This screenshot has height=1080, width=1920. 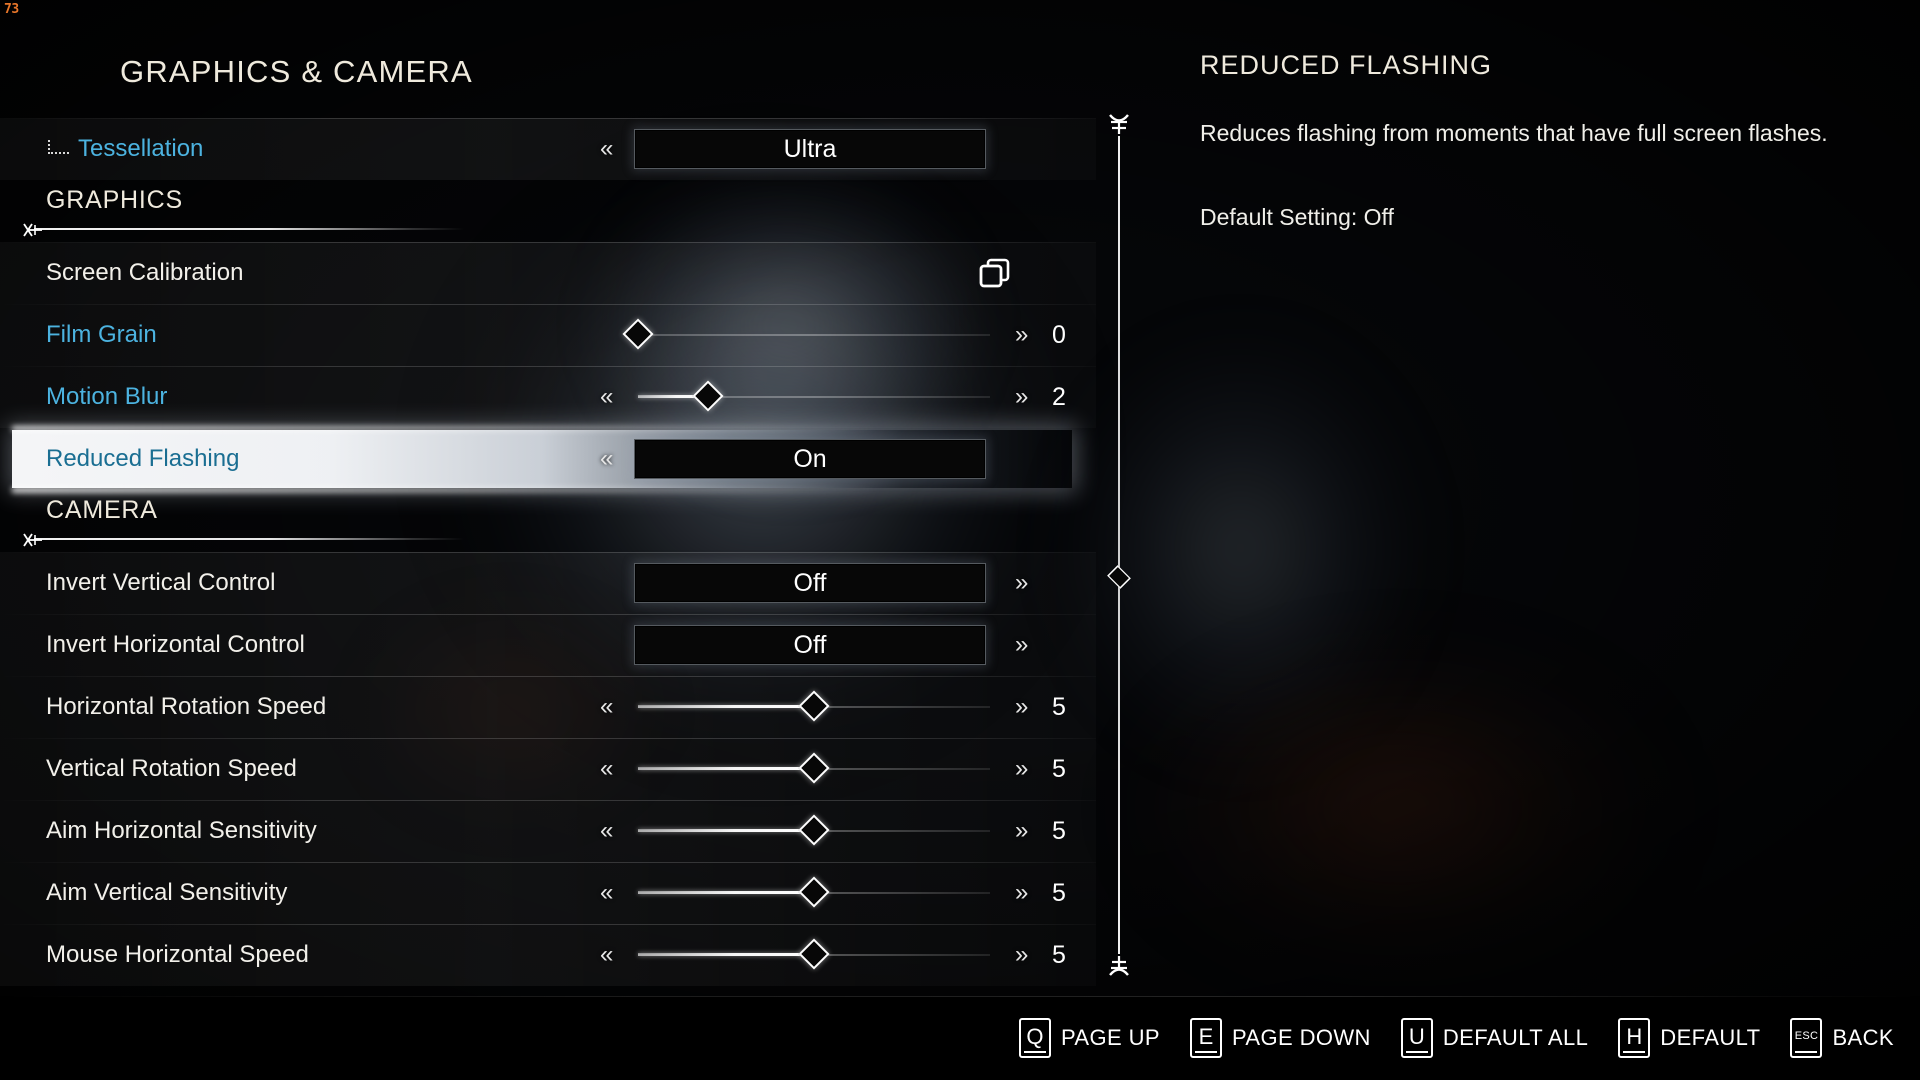 I want to click on setting-label: Invert Vertical Control, so click(x=161, y=582).